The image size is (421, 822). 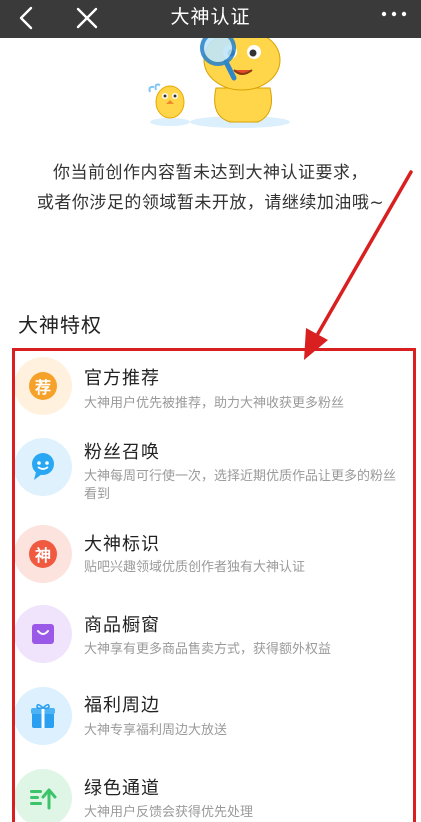 I want to click on more-dots-icon, so click(x=394, y=14).